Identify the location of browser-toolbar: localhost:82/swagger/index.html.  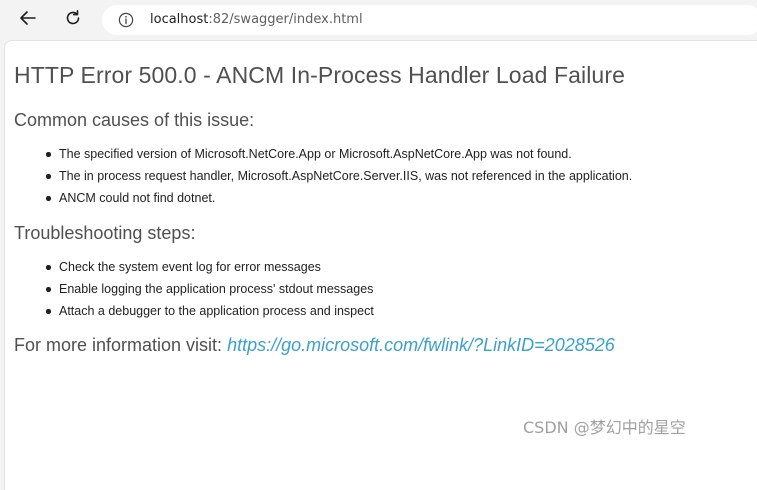
(378, 20).